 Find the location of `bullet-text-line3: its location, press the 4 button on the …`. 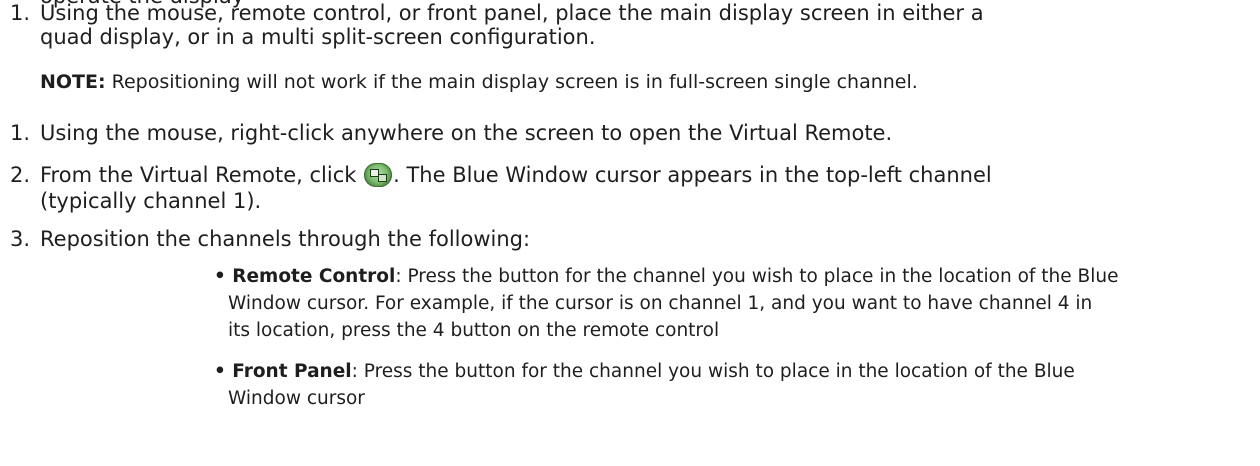

bullet-text-line3: its location, press the 4 button on the … is located at coordinates (474, 330).